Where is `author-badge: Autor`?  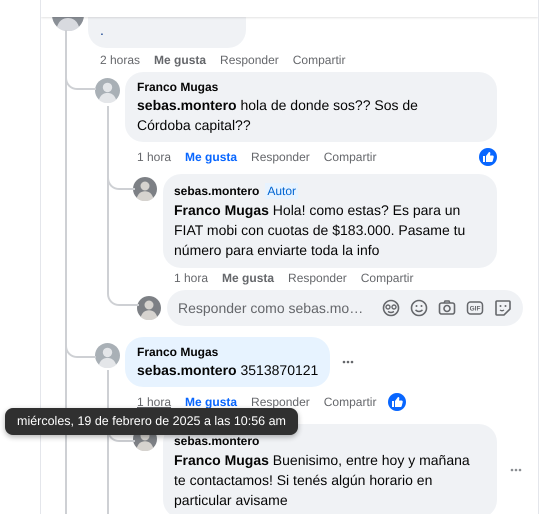 author-badge: Autor is located at coordinates (281, 191).